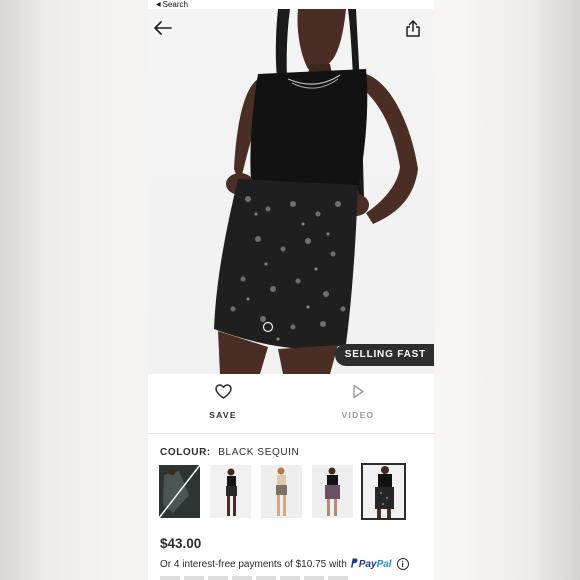  I want to click on action-bar: SAVE VIDEO, so click(291, 404).